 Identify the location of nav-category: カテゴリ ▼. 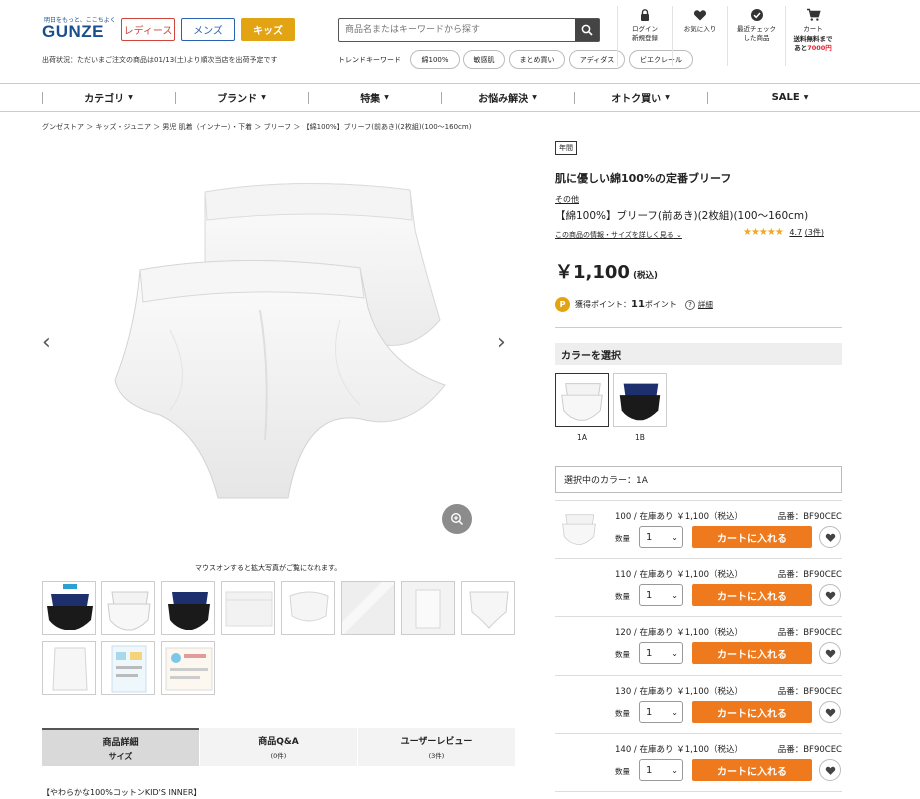
(108, 97).